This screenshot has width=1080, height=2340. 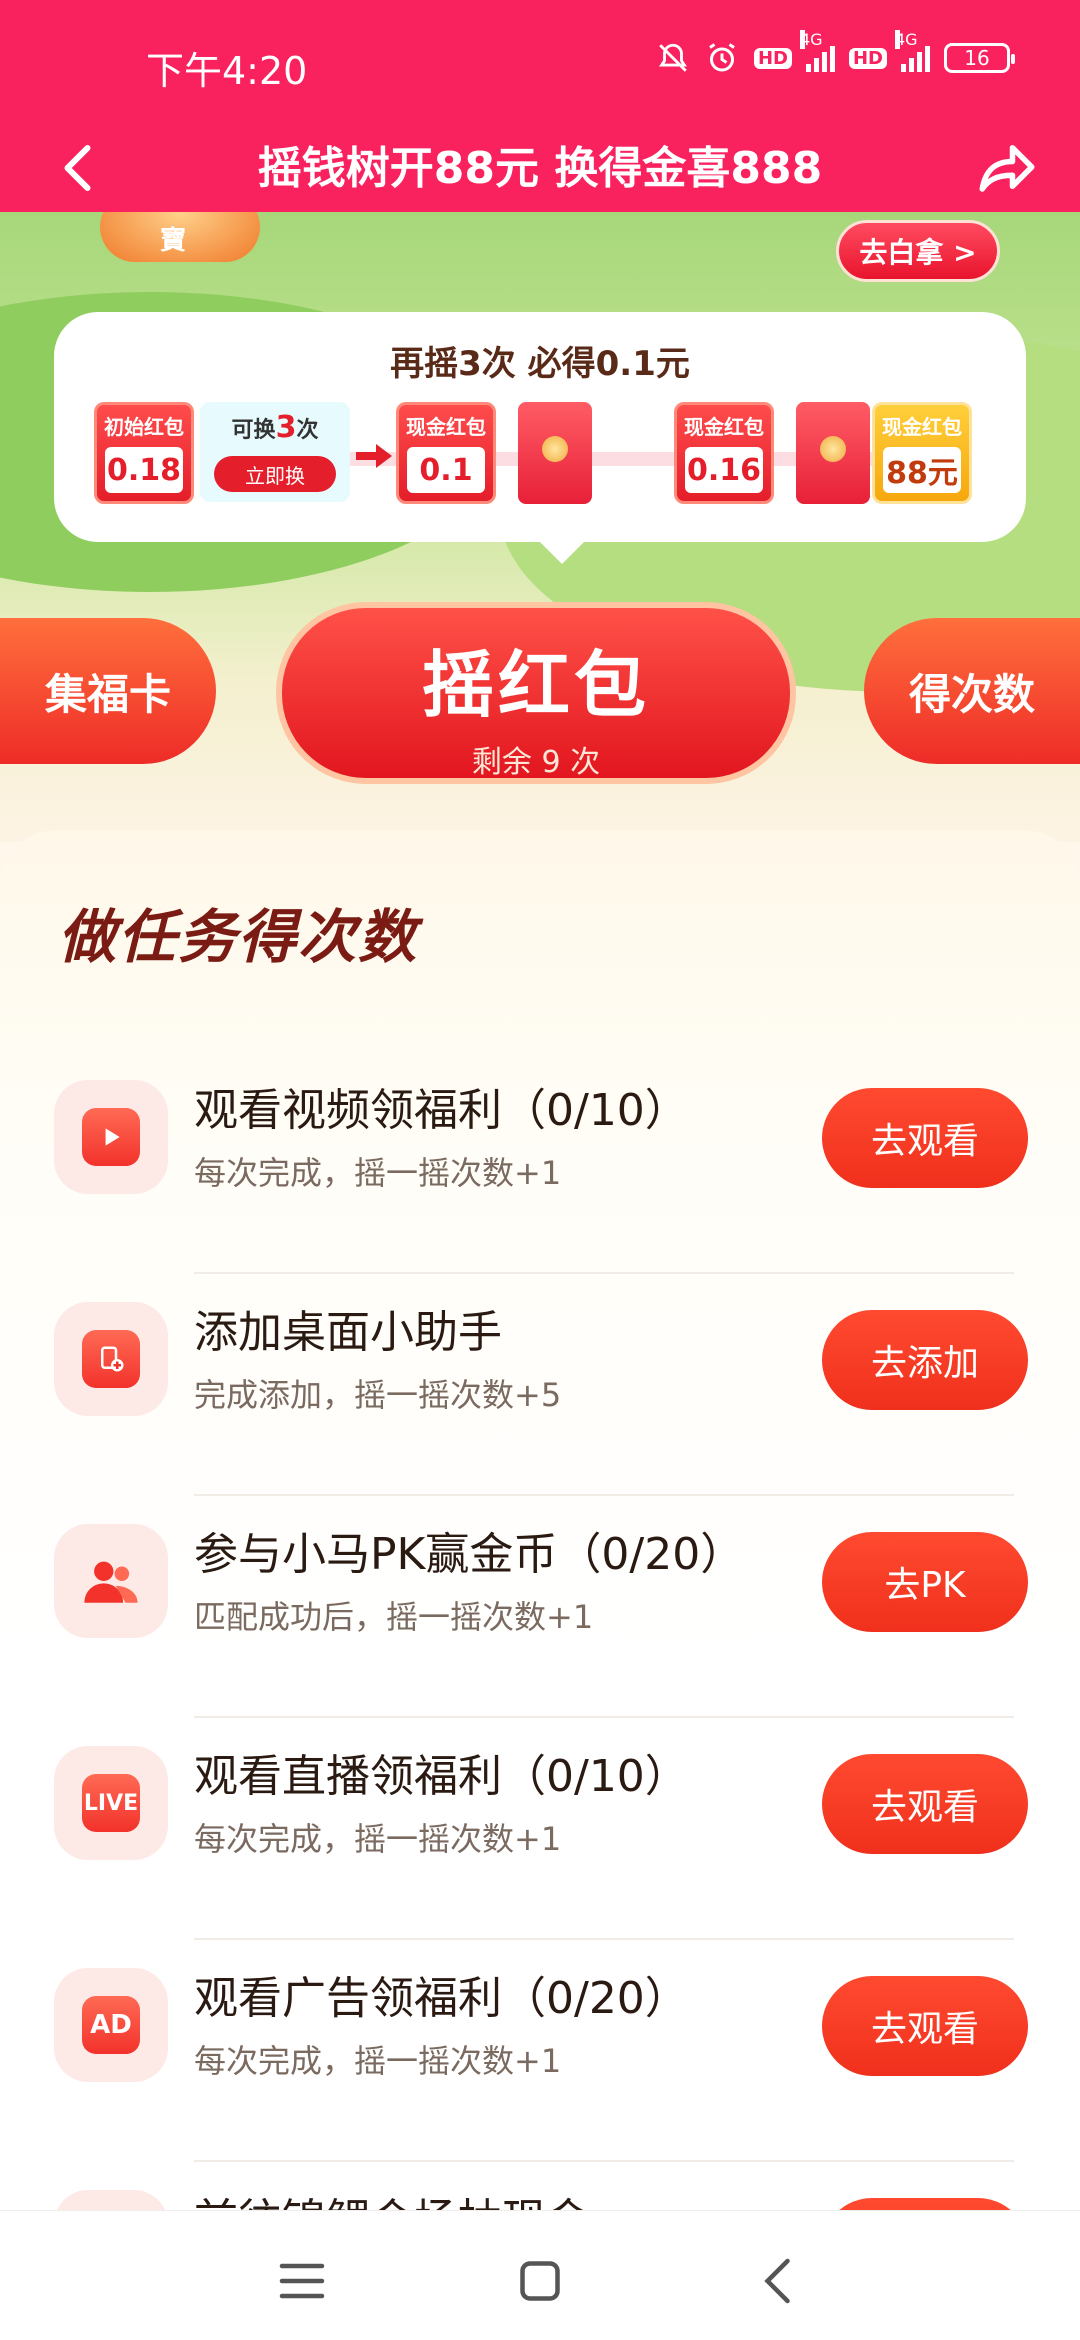 What do you see at coordinates (536, 762) in the screenshot?
I see `remaining-count: 剩余 9 次` at bounding box center [536, 762].